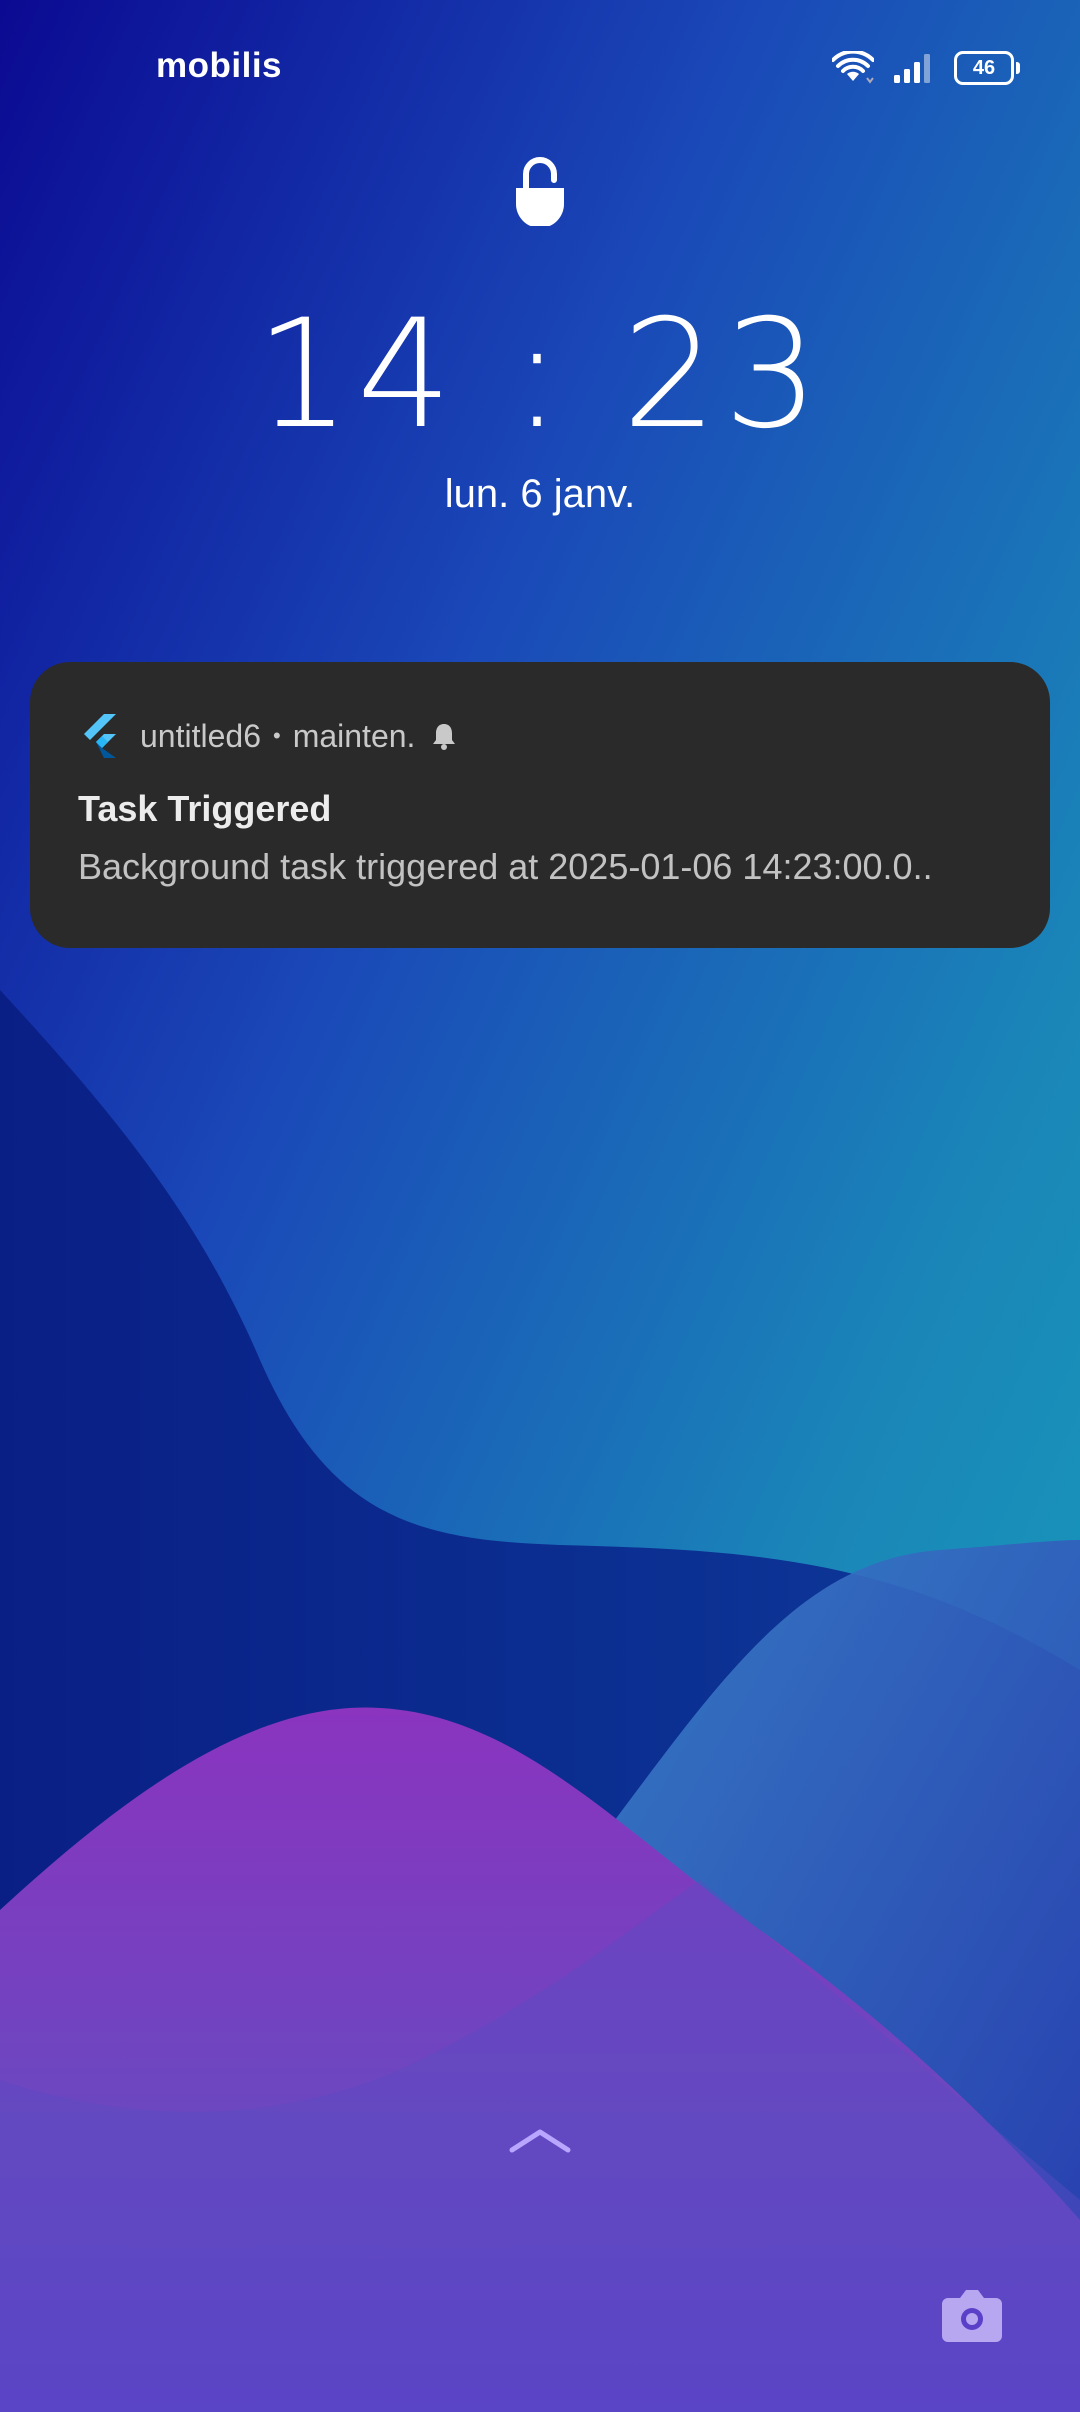  I want to click on bell-icon, so click(444, 737).